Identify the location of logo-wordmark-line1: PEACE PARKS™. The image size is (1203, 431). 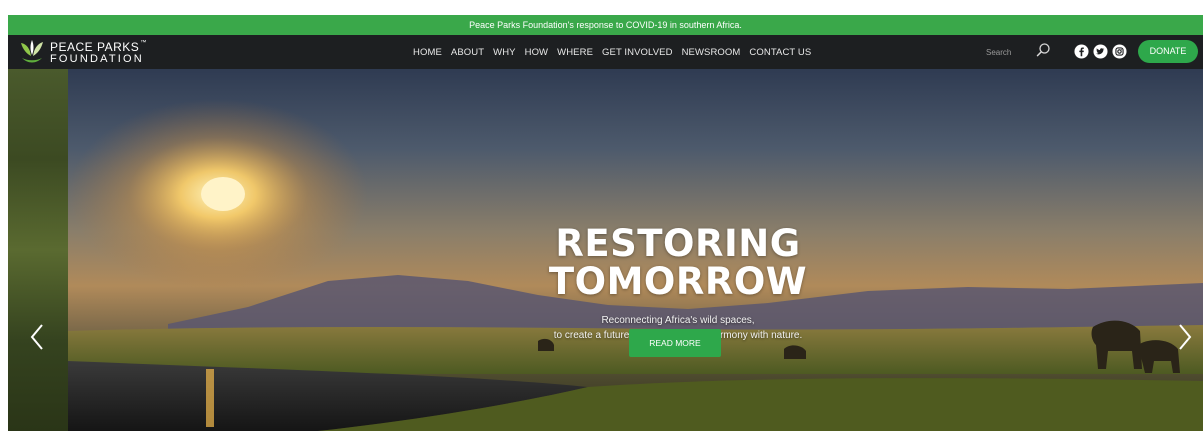
(98, 47).